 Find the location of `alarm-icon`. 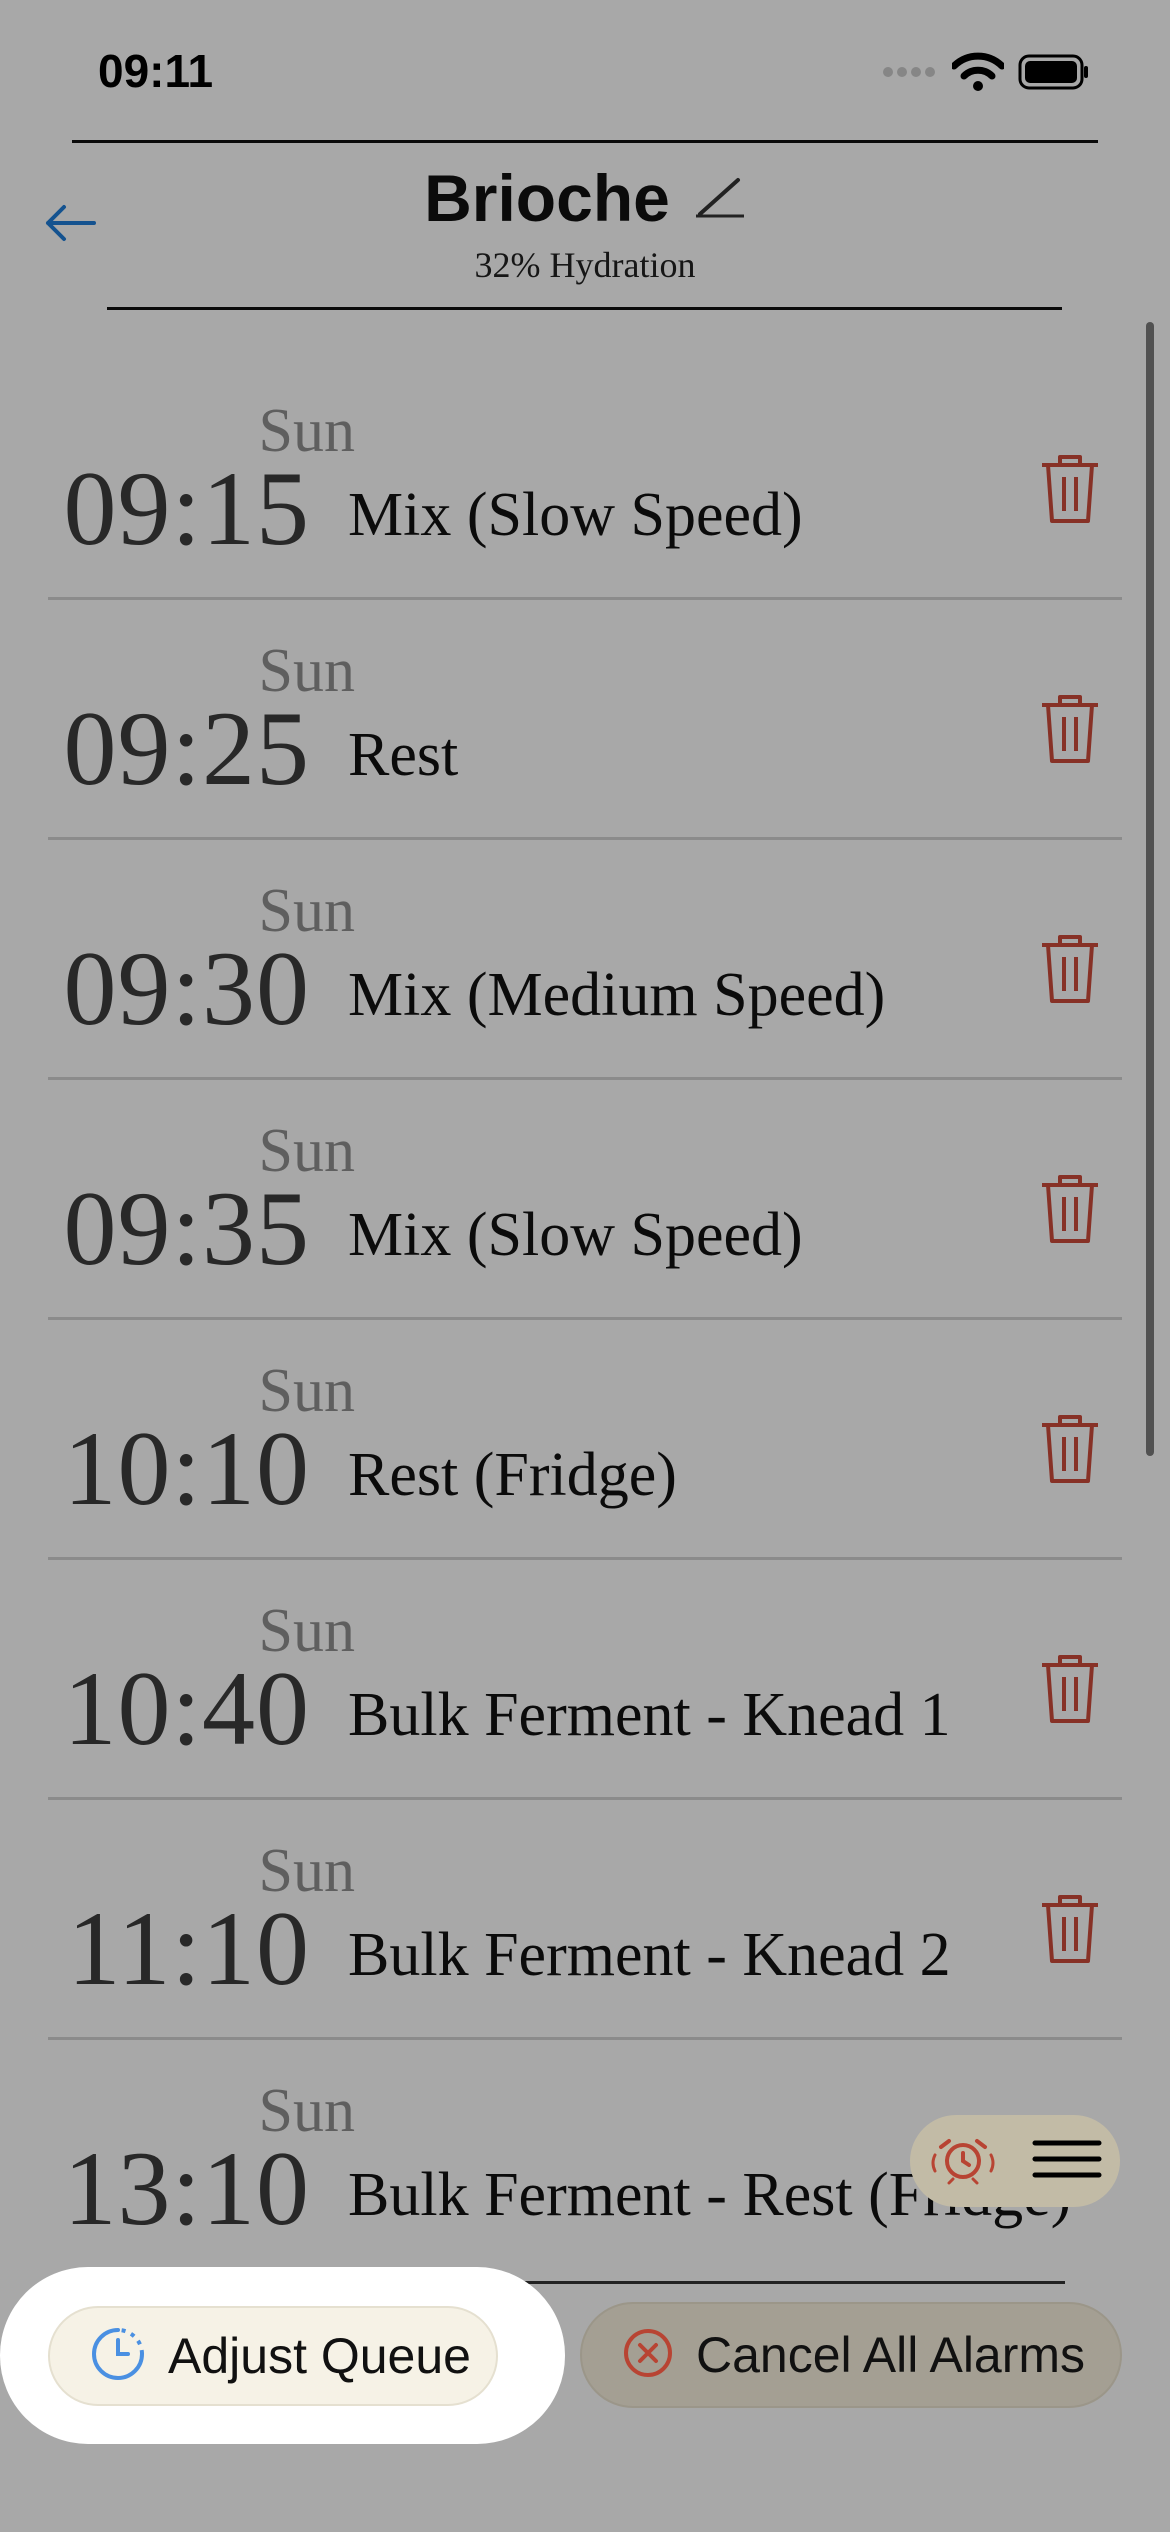

alarm-icon is located at coordinates (963, 2161).